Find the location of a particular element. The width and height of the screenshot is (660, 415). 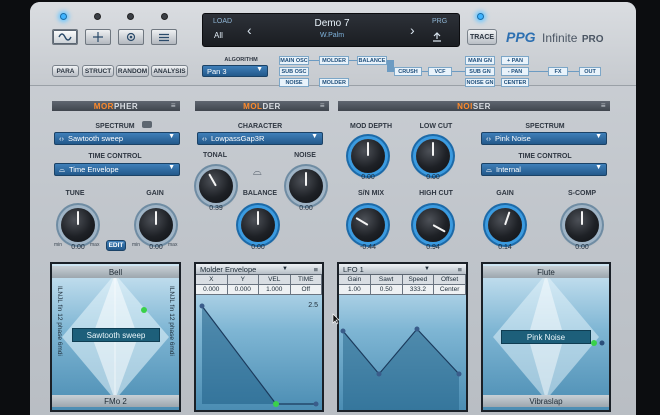

character-select: ‹› LowpassGap3R ▼ is located at coordinates (260, 138).